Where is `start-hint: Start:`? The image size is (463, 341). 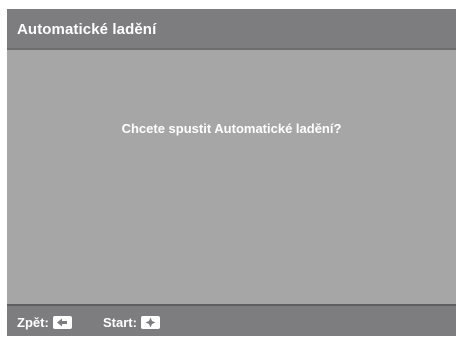
start-hint: Start: is located at coordinates (131, 322).